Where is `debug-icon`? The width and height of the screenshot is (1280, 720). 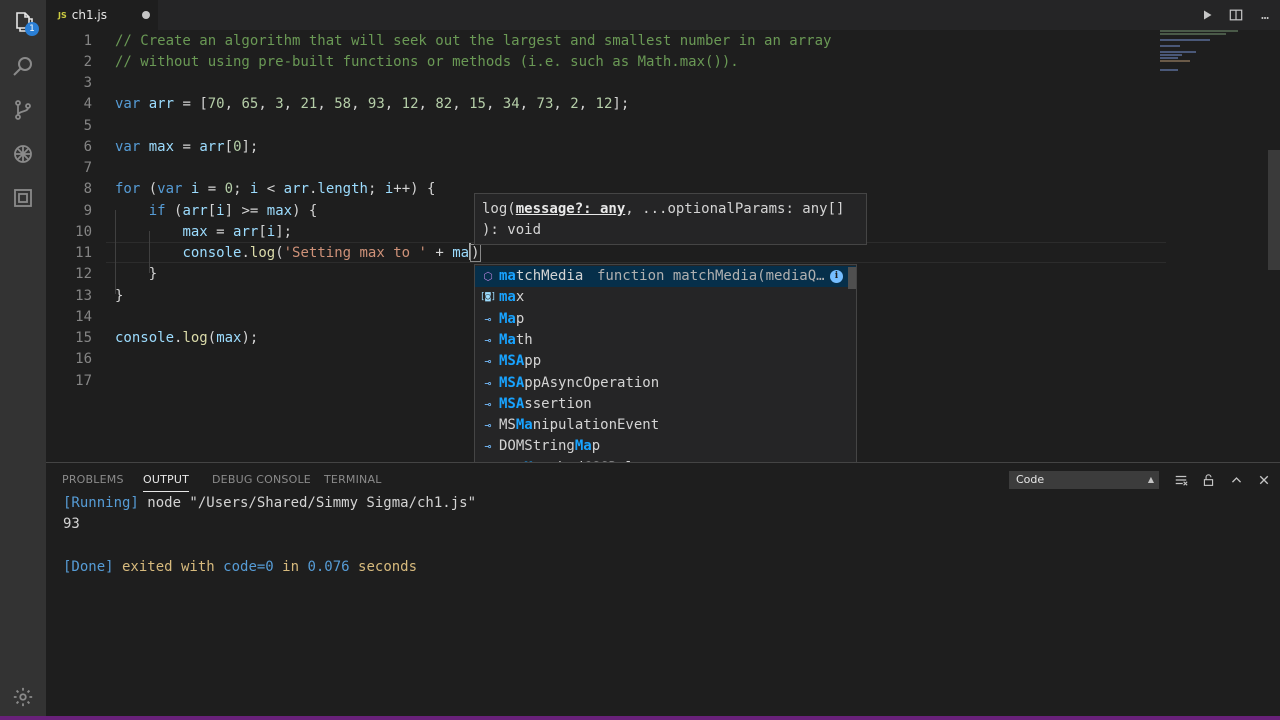
debug-icon is located at coordinates (23, 154).